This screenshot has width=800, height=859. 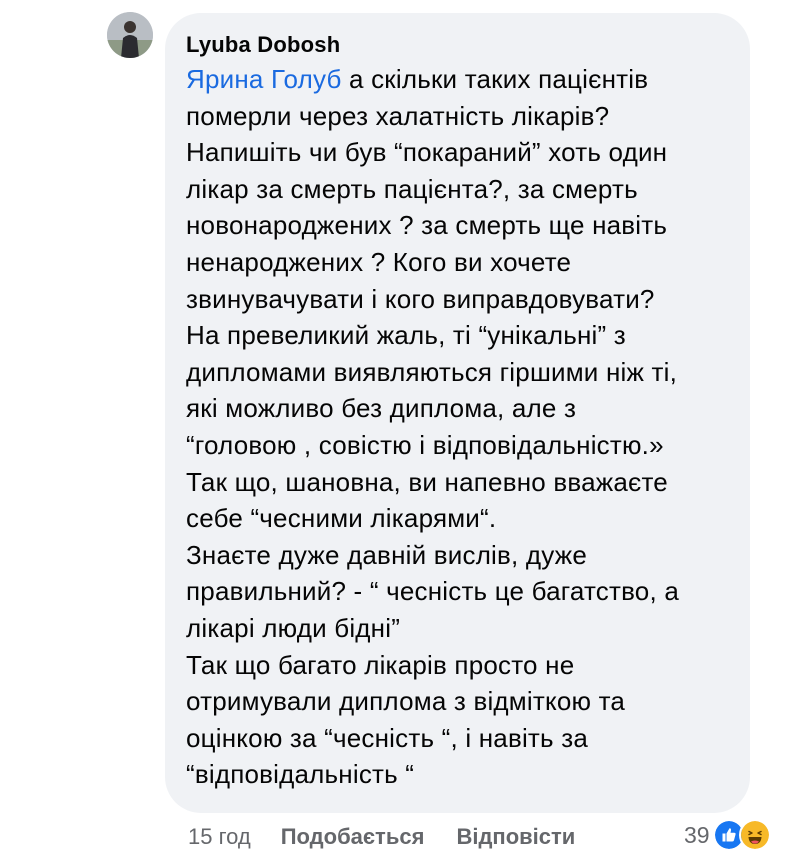 I want to click on comment-line: Ярина Голуб а скільки таких пацієнтів, so click(x=417, y=79).